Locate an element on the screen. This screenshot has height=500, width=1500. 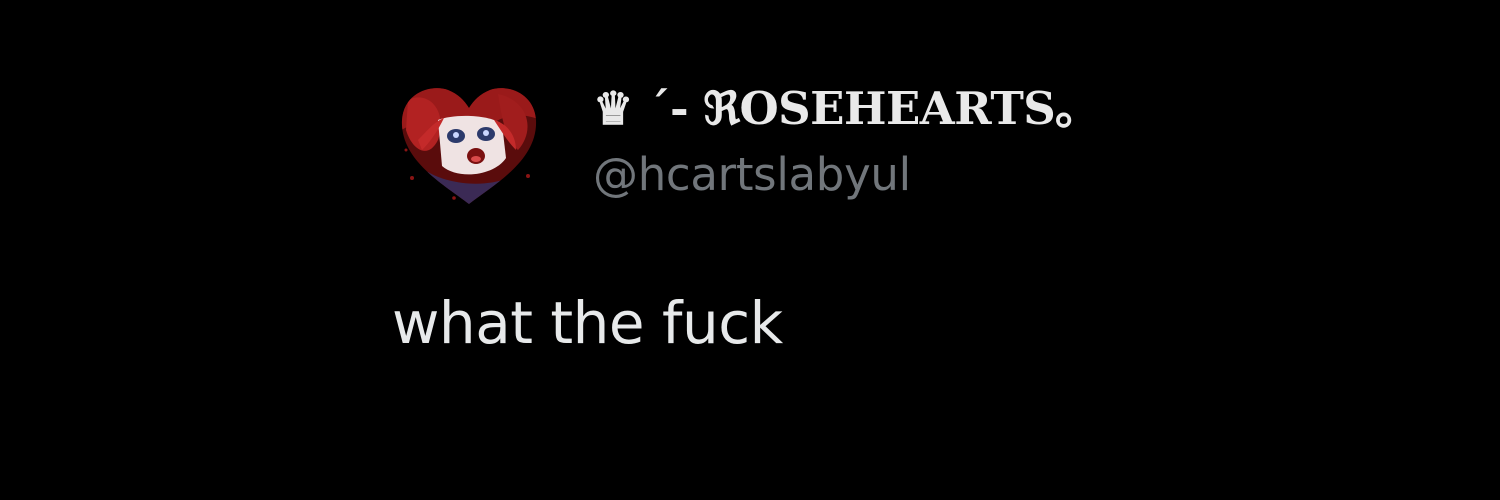
heart-avatar-icon is located at coordinates (469, 146).